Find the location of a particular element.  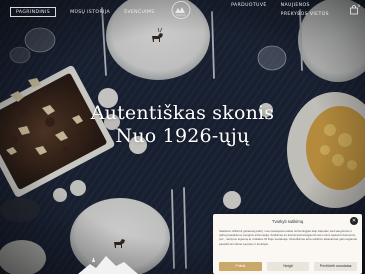

main-nav-right: Parduotuvė Naujienos Prekybos vietos is located at coordinates (287, 10).